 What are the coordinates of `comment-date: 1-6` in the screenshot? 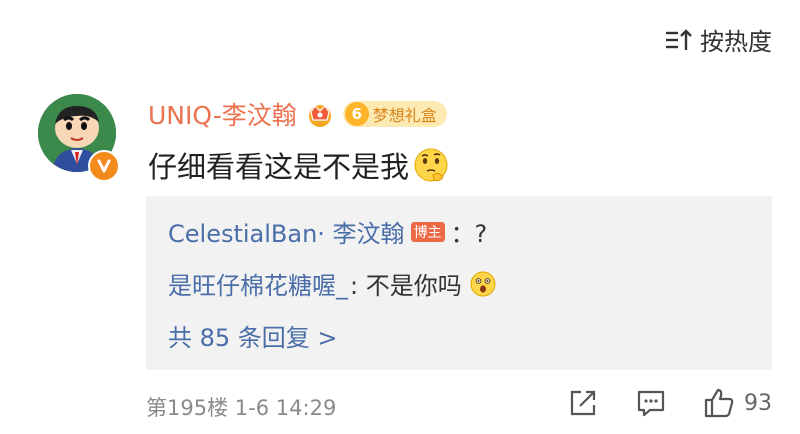 It's located at (252, 408).